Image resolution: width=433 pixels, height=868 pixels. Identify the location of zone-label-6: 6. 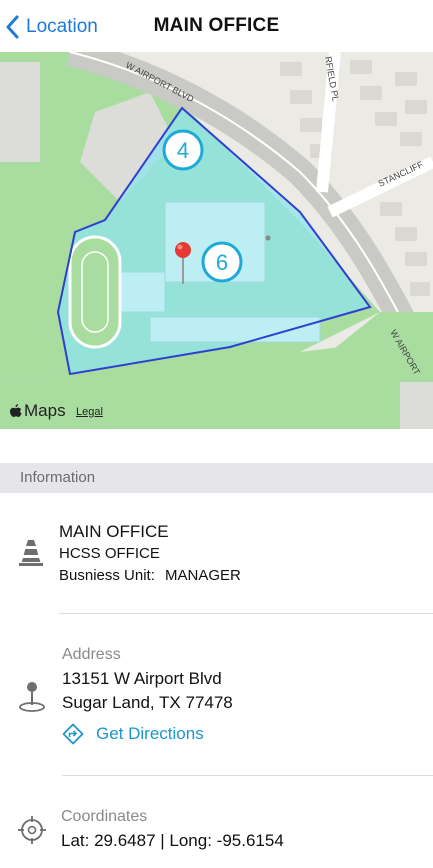
(222, 262).